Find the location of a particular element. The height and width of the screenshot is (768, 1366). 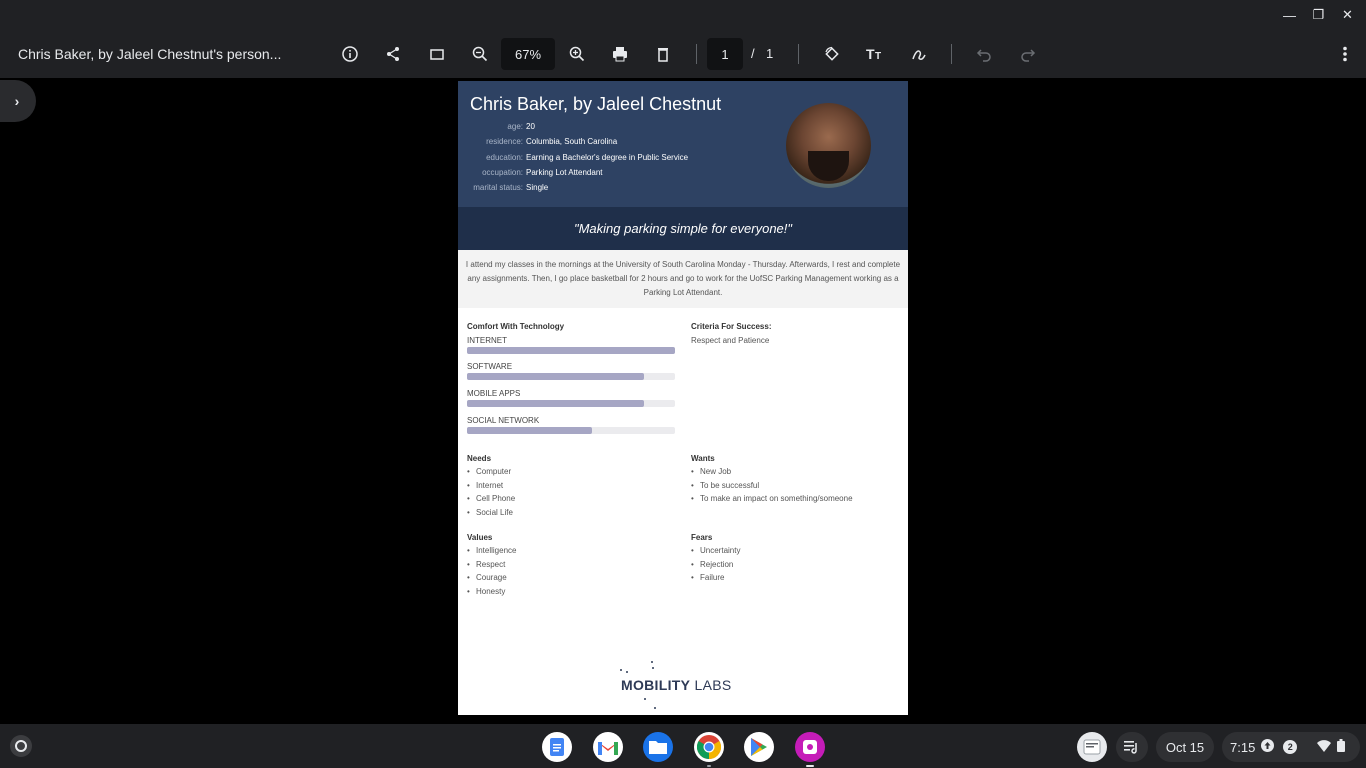

criteria-heading: Criteria For Success: is located at coordinates (731, 326).